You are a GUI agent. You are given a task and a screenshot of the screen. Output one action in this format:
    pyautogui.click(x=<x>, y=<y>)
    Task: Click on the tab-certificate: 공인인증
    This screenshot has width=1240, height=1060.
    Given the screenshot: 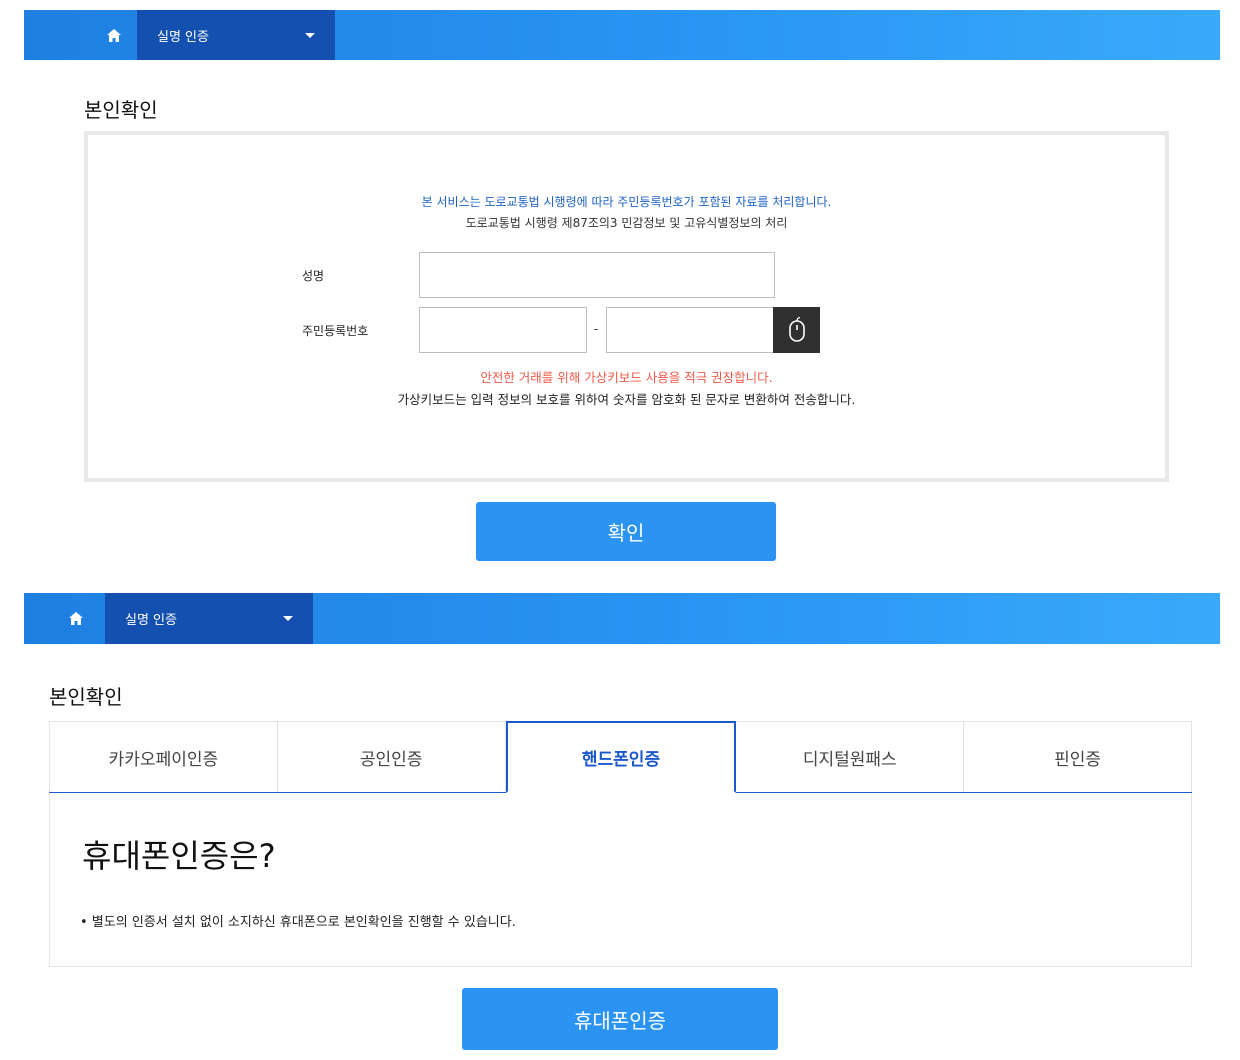 What is the action you would take?
    pyautogui.click(x=391, y=757)
    